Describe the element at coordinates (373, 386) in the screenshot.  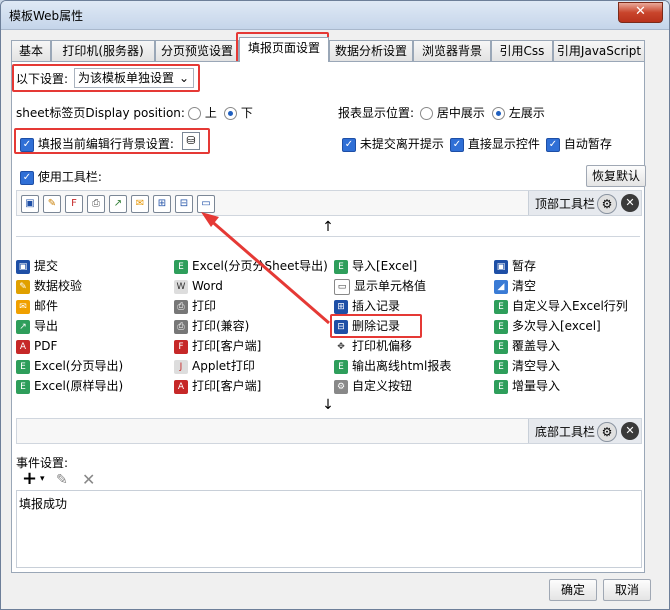
I see `item-custom-button: ⚙ 自定义按钮` at that location.